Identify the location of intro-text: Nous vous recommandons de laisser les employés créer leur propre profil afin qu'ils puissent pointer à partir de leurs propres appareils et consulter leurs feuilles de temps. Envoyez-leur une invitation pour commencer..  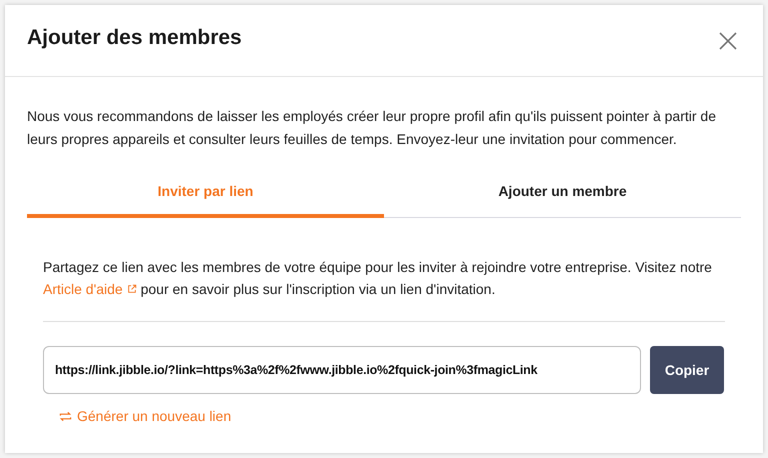
(372, 128).